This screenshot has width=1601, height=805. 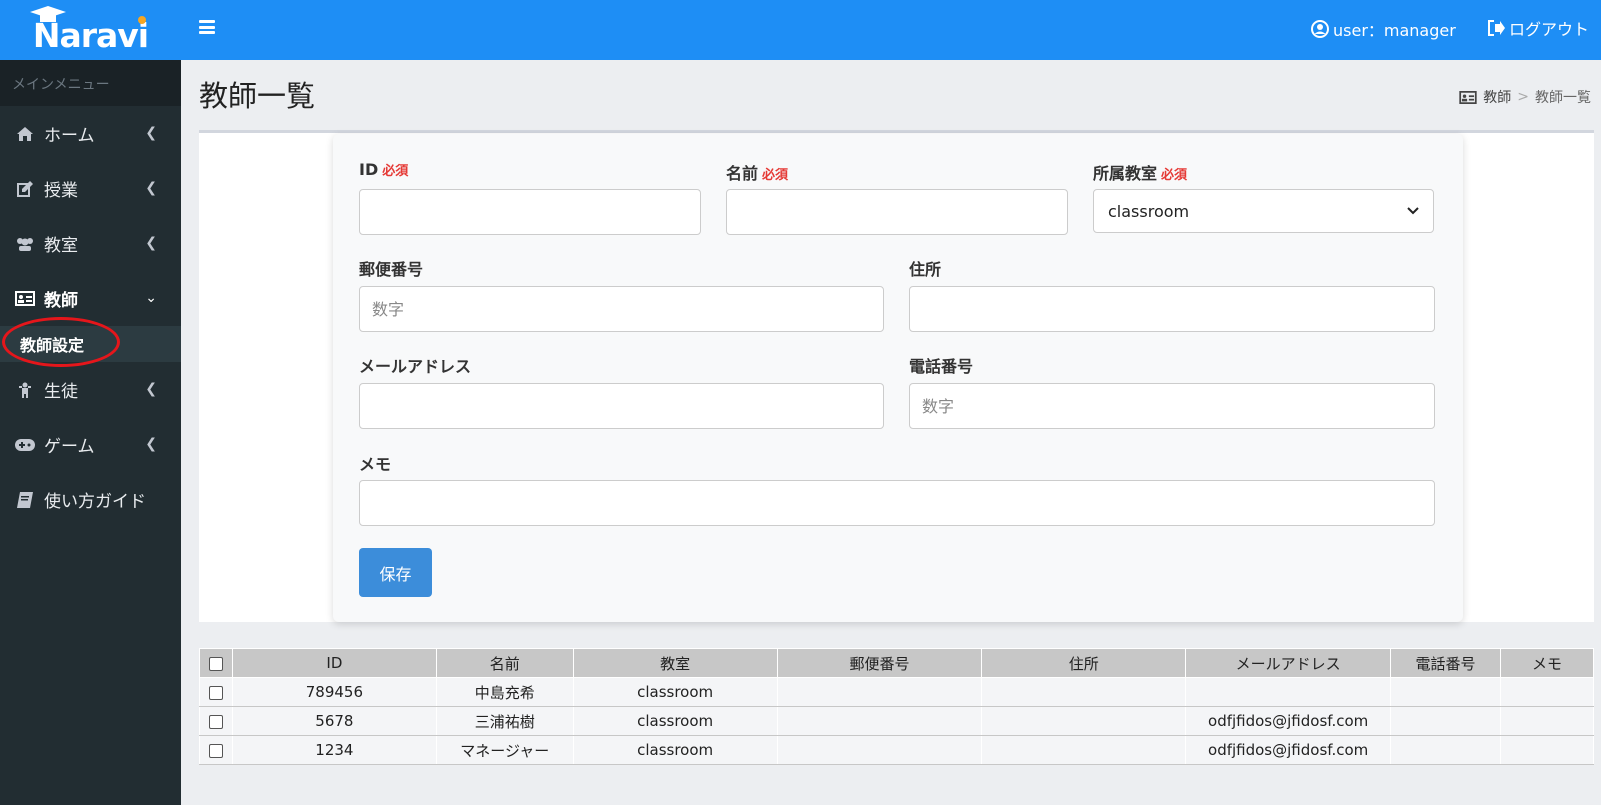 I want to click on edit-icon, so click(x=25, y=189).